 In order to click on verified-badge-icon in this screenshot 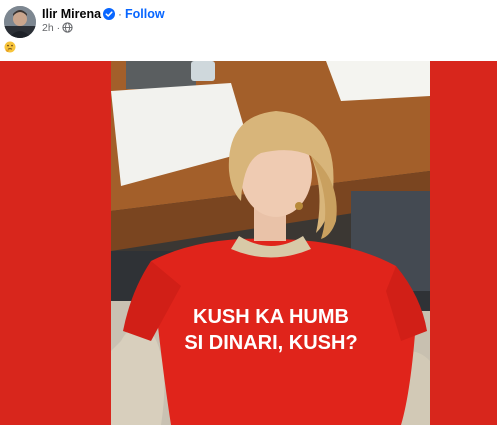, I will do `click(109, 14)`.